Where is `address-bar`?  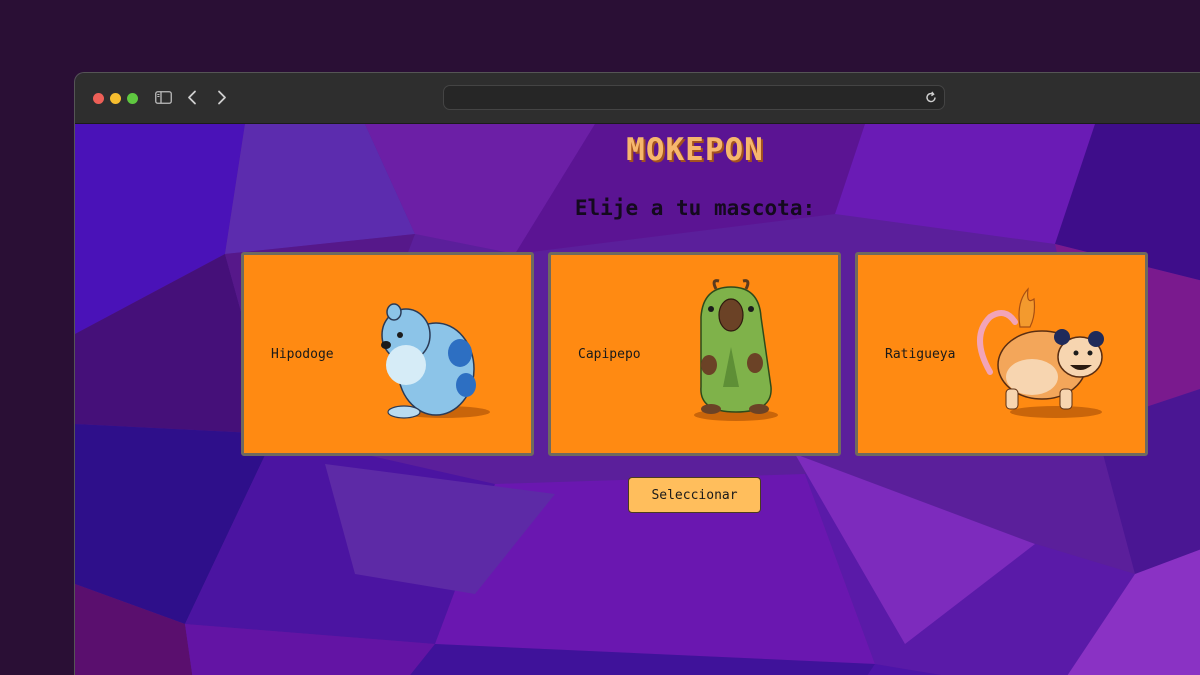
address-bar is located at coordinates (694, 97).